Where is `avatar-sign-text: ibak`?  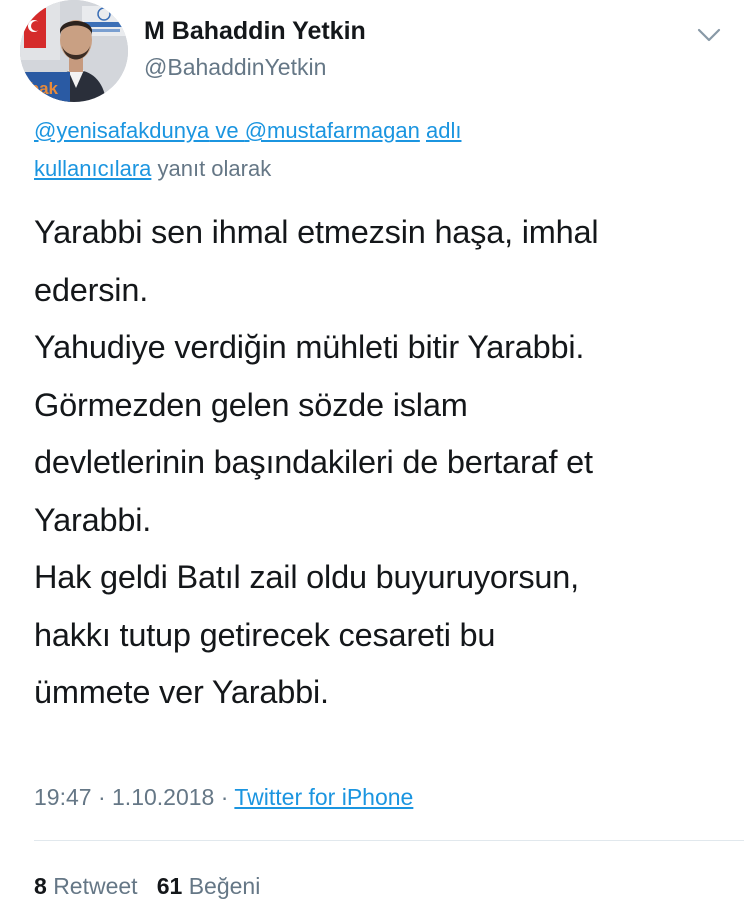
avatar-sign-text: ibak is located at coordinates (41, 88).